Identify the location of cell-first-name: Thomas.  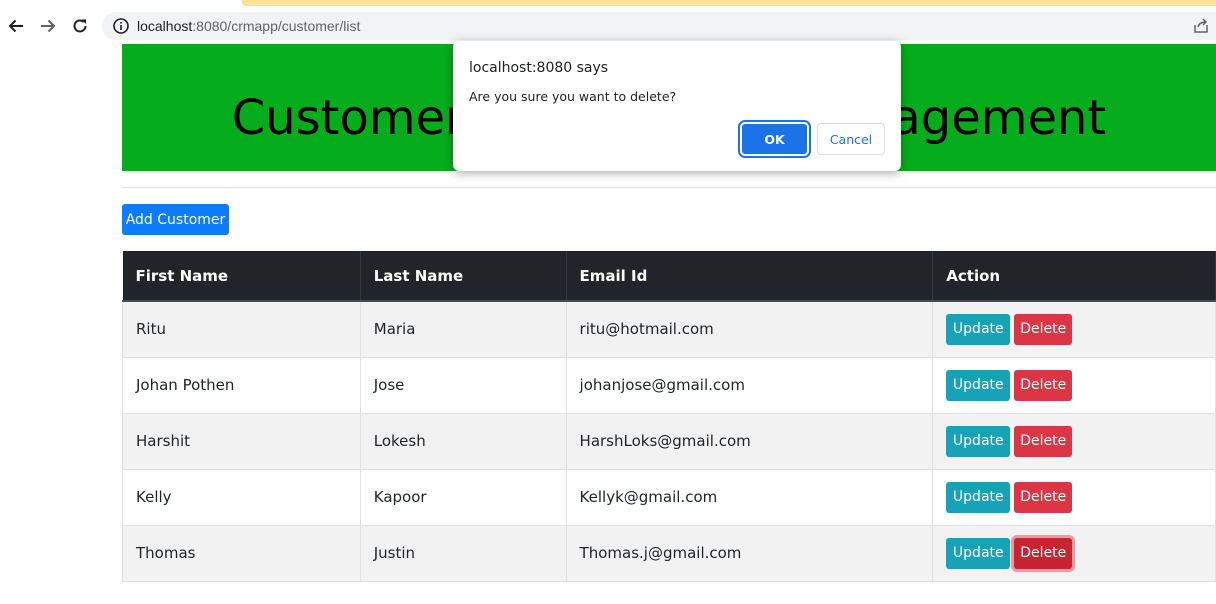
(241, 553).